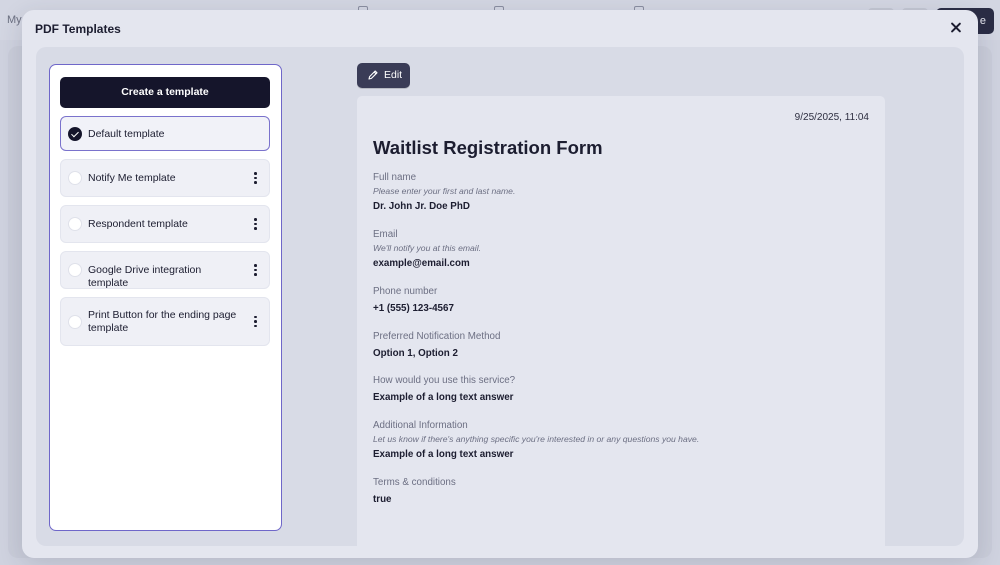 This screenshot has height=565, width=1000. I want to click on pencil-icon, so click(373, 75).